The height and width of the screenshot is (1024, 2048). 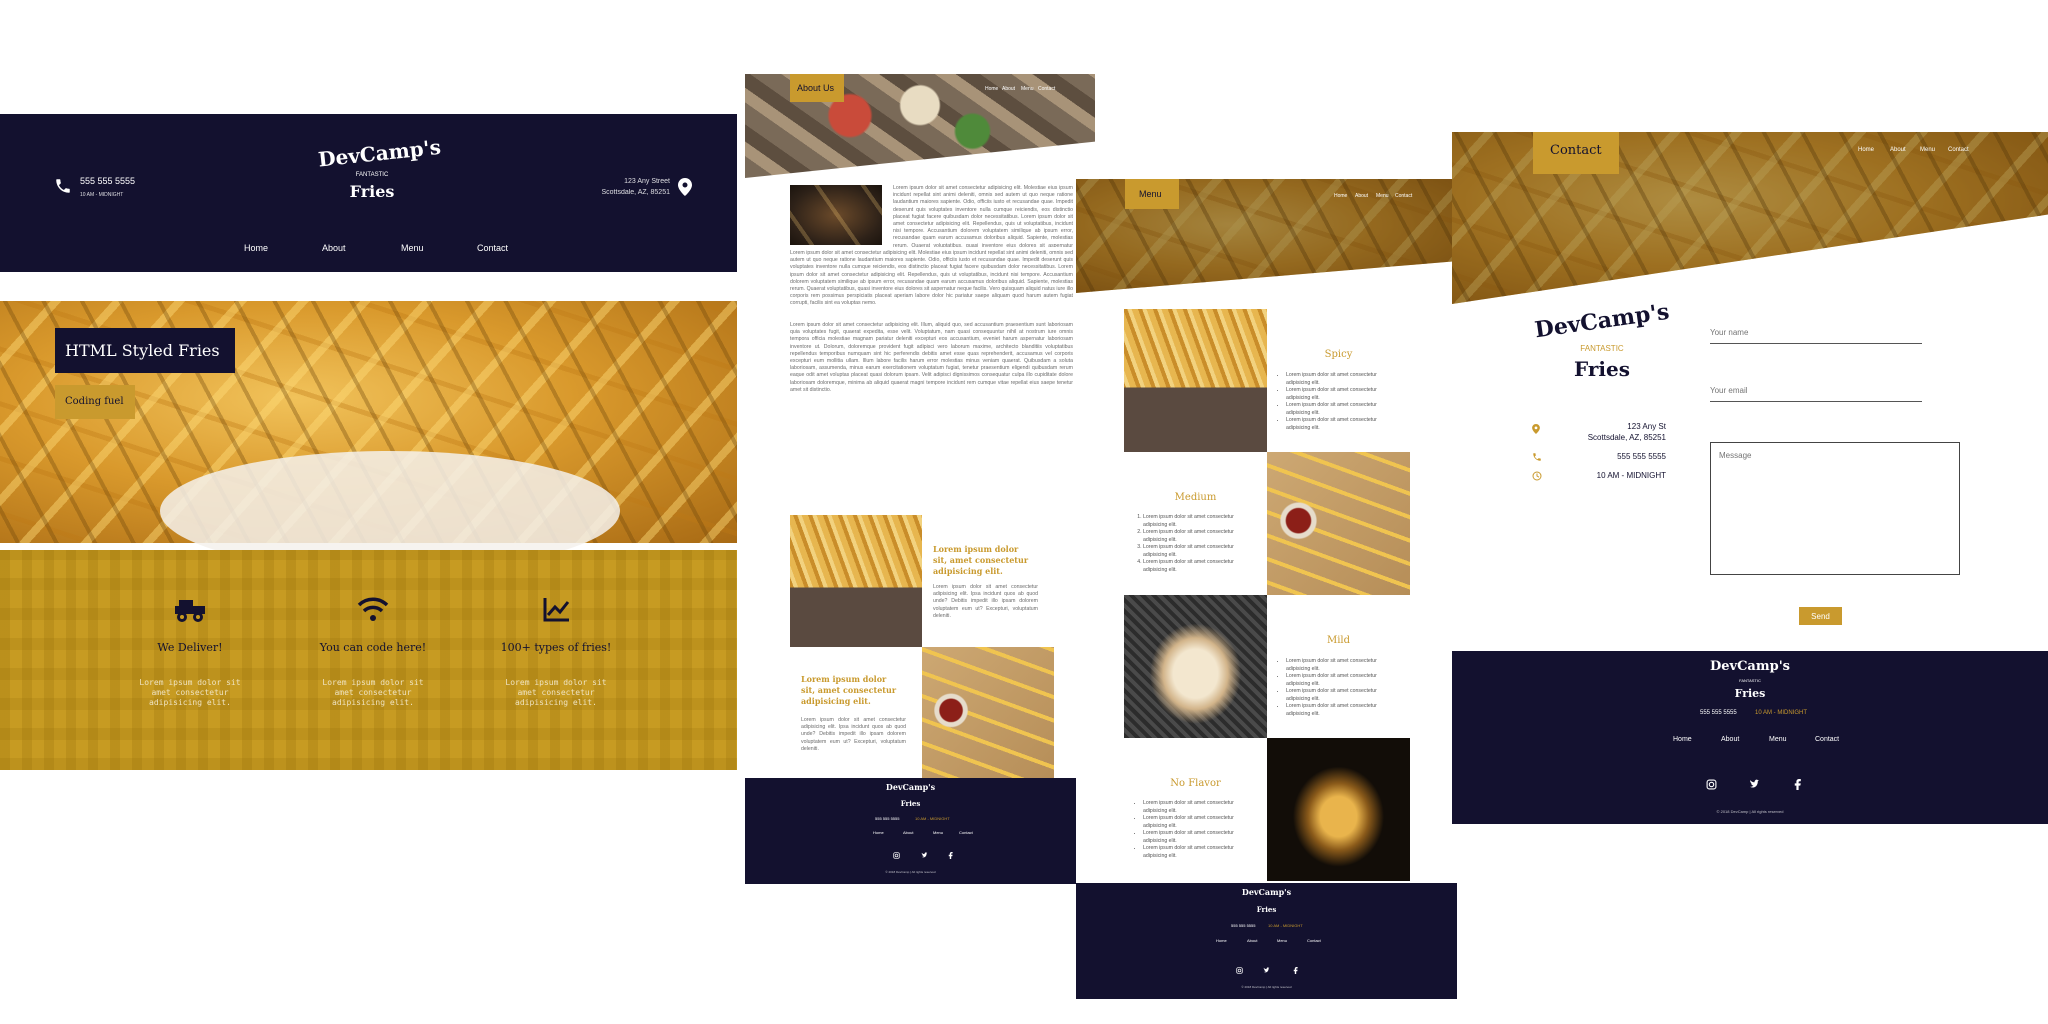 What do you see at coordinates (647, 181) in the screenshot?
I see `header-address-line1: 123 Any Street` at bounding box center [647, 181].